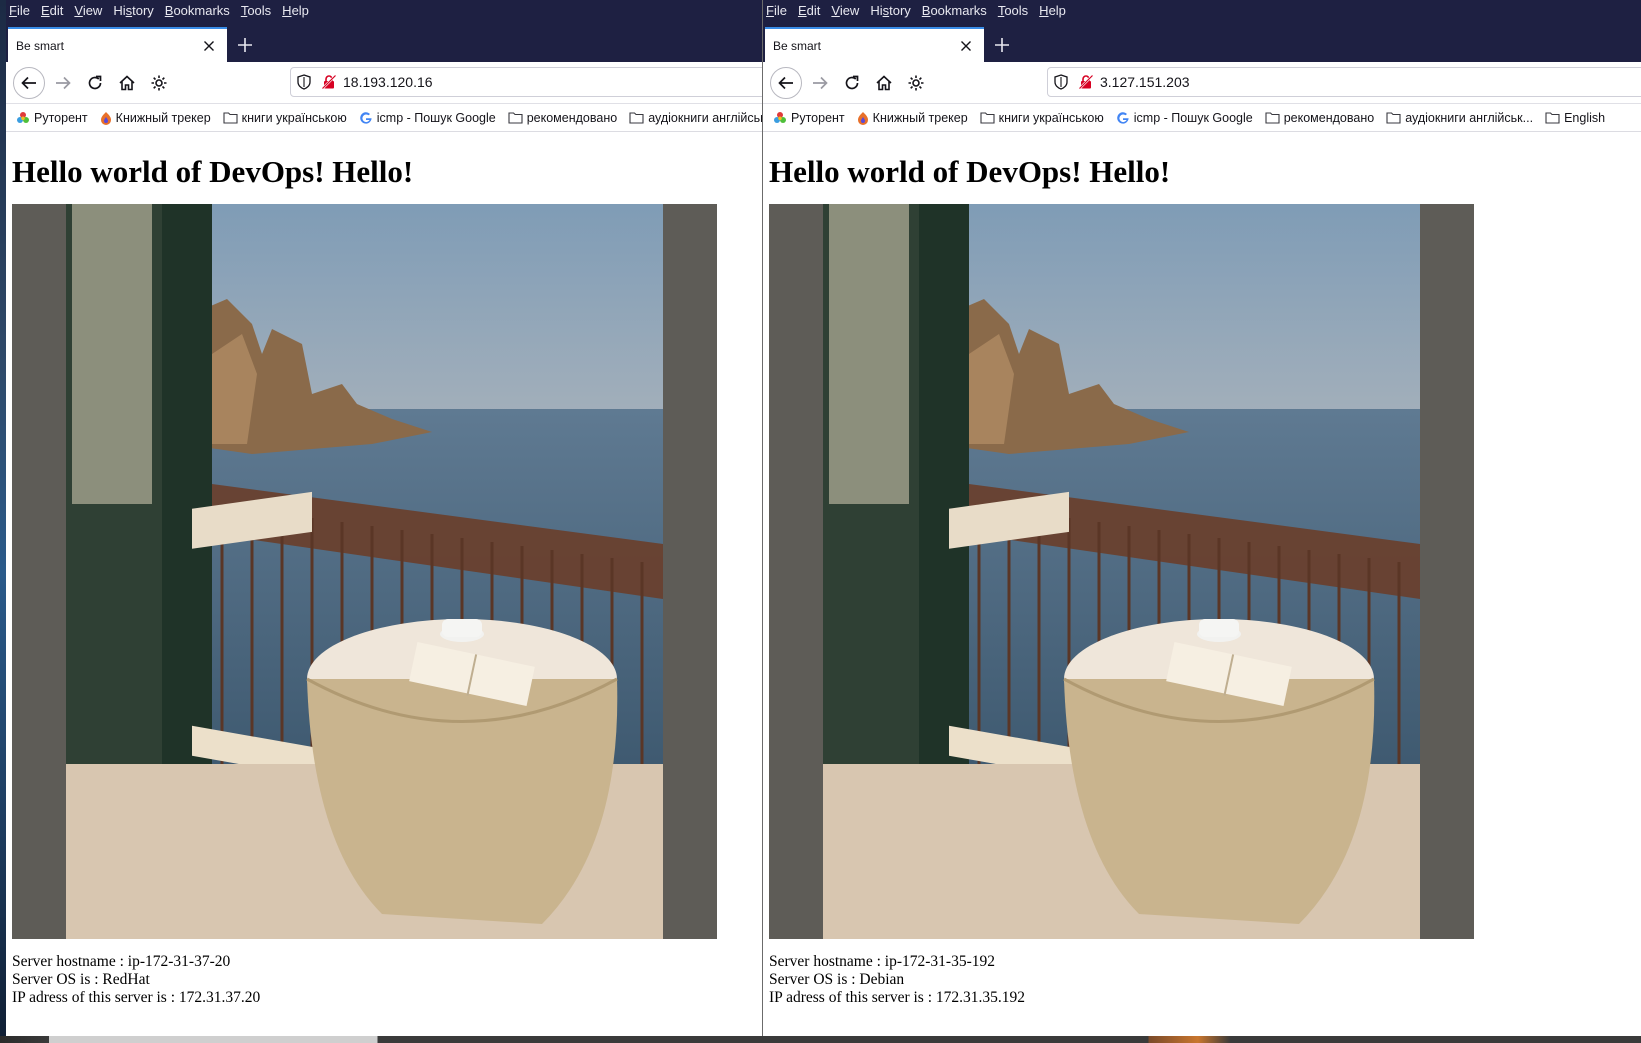  I want to click on url-bar: 3.127.151.203, so click(1344, 82).